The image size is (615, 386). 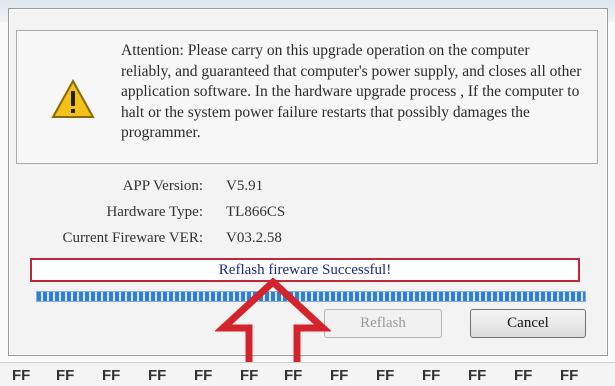 What do you see at coordinates (245, 186) in the screenshot?
I see `app-version-value: V5.91` at bounding box center [245, 186].